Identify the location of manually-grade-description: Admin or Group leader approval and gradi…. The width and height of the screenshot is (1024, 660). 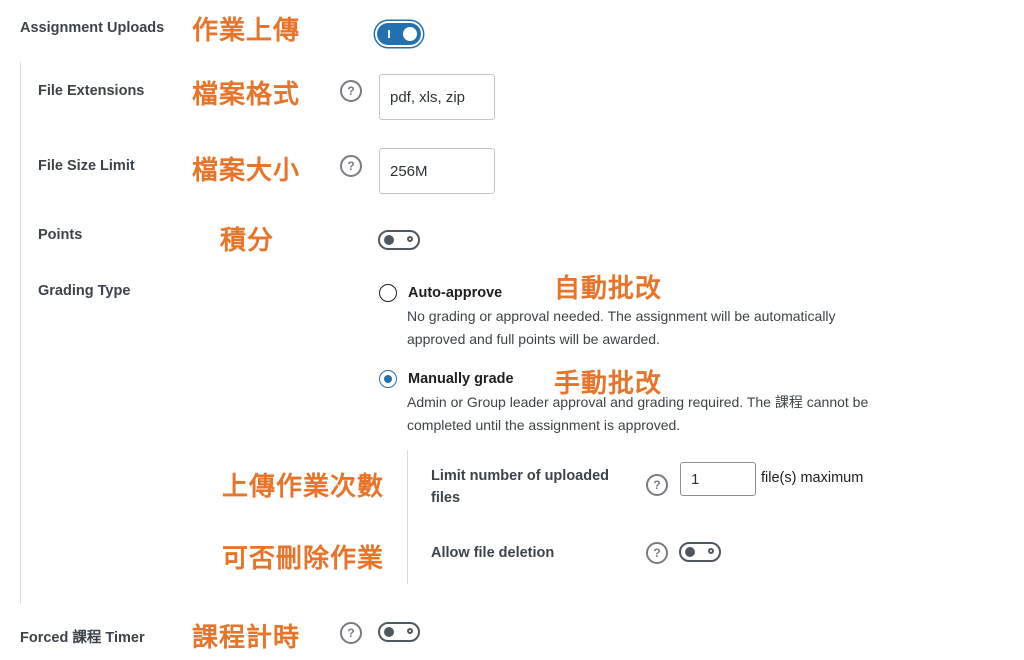
(637, 413).